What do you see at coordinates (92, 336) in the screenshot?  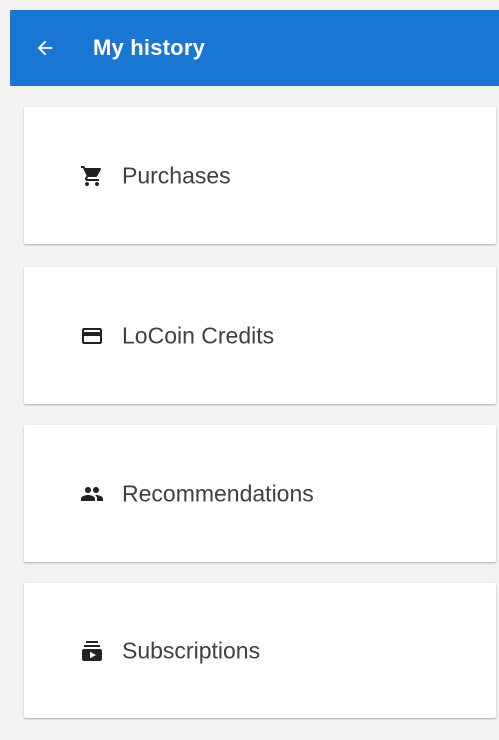 I see `credit-card-icon` at bounding box center [92, 336].